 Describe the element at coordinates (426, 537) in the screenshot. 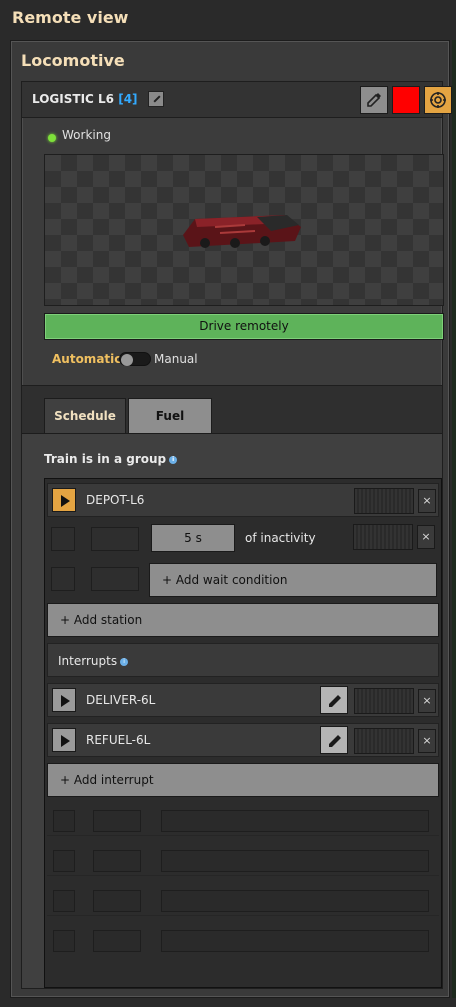

I see `remove-condition-button: ×` at that location.